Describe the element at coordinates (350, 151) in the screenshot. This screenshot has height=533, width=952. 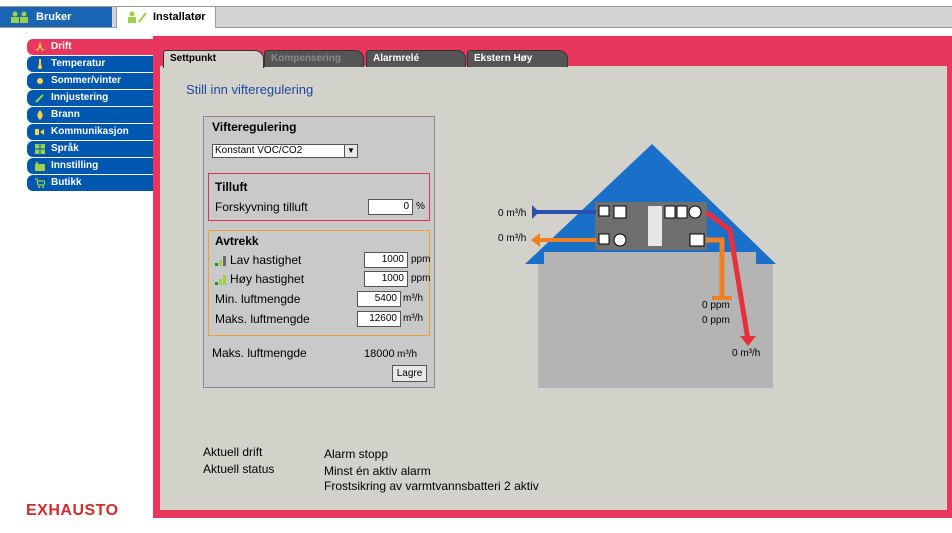
I see `chevron-down-icon: ▼` at that location.